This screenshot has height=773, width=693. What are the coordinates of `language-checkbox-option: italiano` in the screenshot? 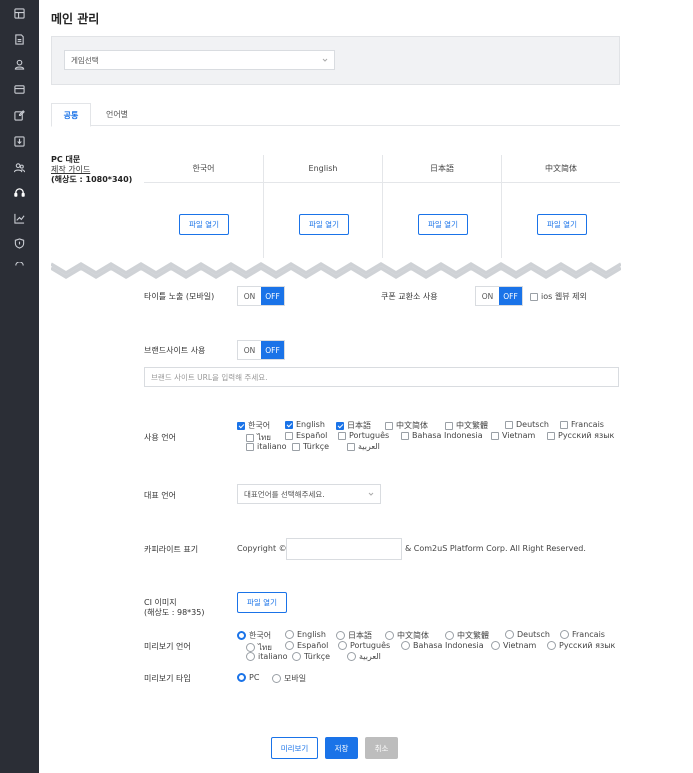 It's located at (266, 446).